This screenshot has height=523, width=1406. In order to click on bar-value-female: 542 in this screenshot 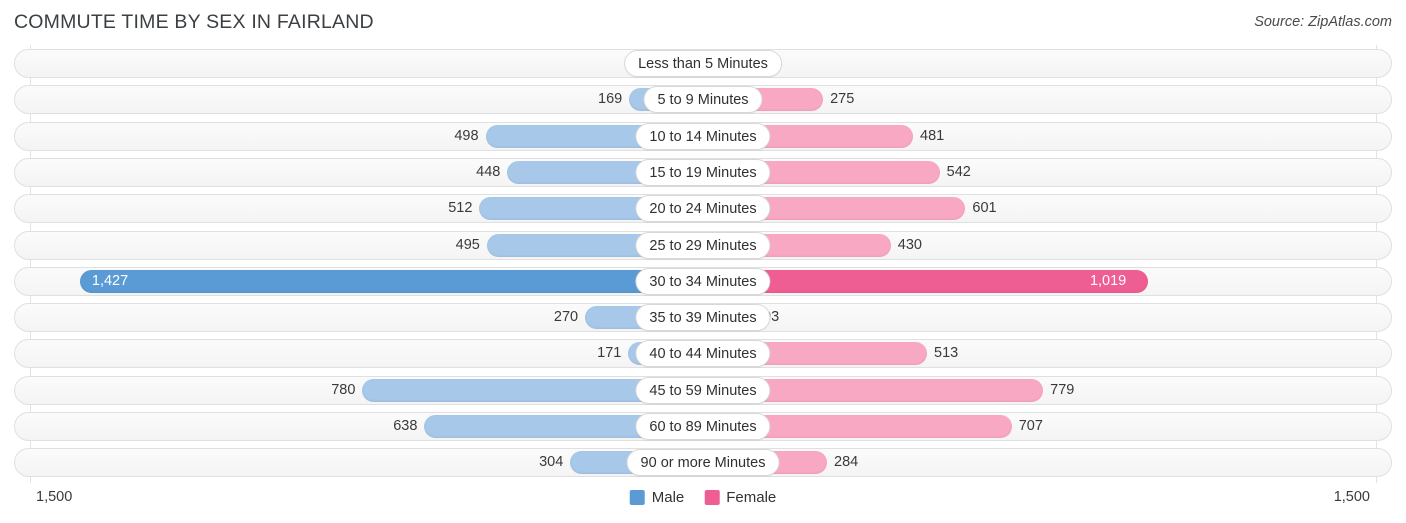, I will do `click(958, 171)`.